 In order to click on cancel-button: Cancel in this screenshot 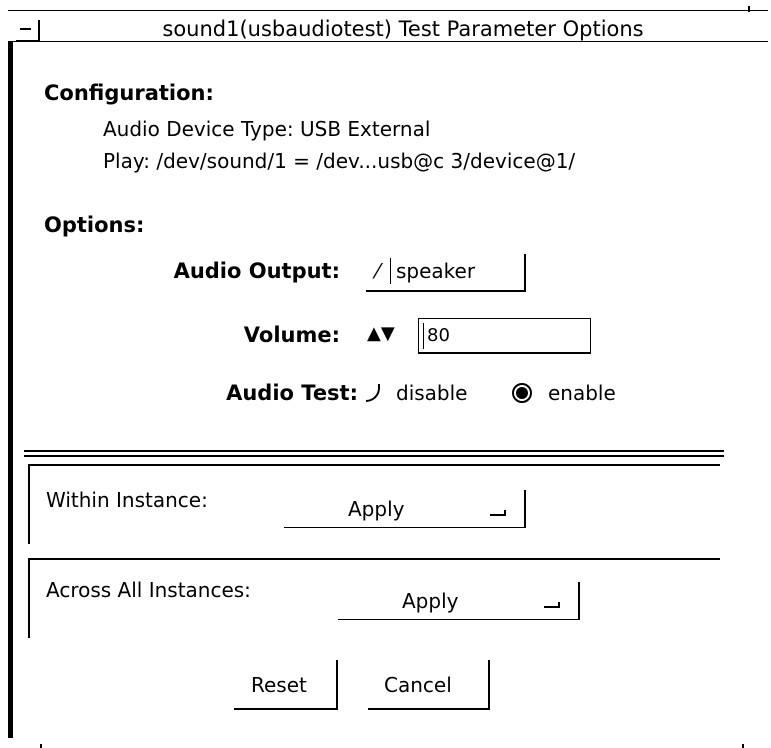, I will do `click(429, 685)`.